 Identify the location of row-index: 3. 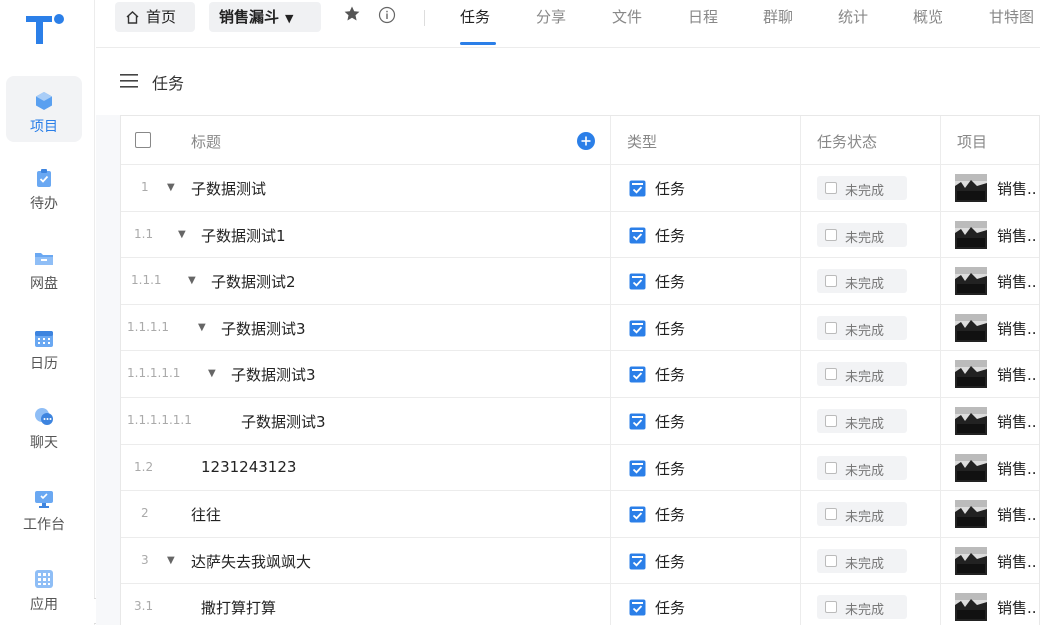
(145, 559).